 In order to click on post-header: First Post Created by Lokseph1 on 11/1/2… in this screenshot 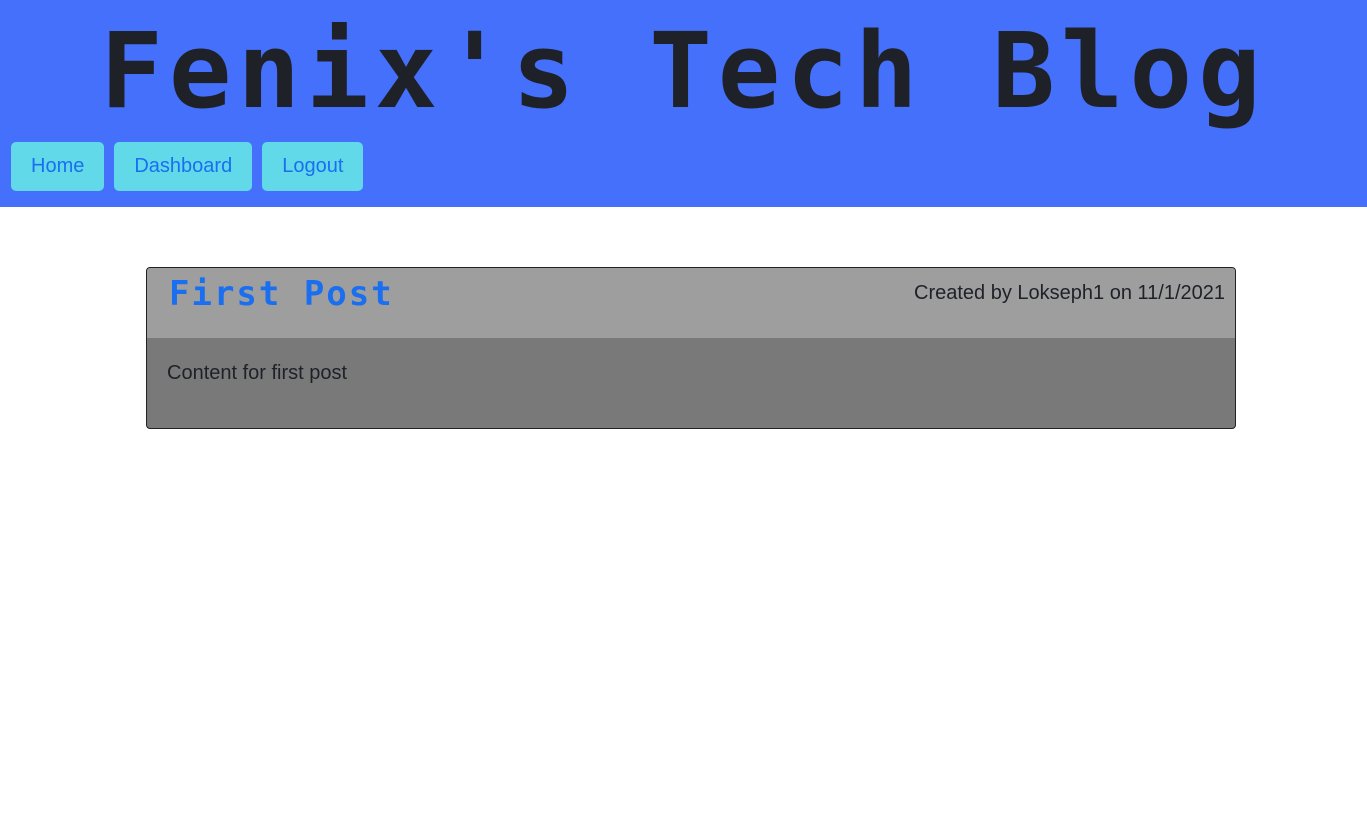, I will do `click(691, 303)`.